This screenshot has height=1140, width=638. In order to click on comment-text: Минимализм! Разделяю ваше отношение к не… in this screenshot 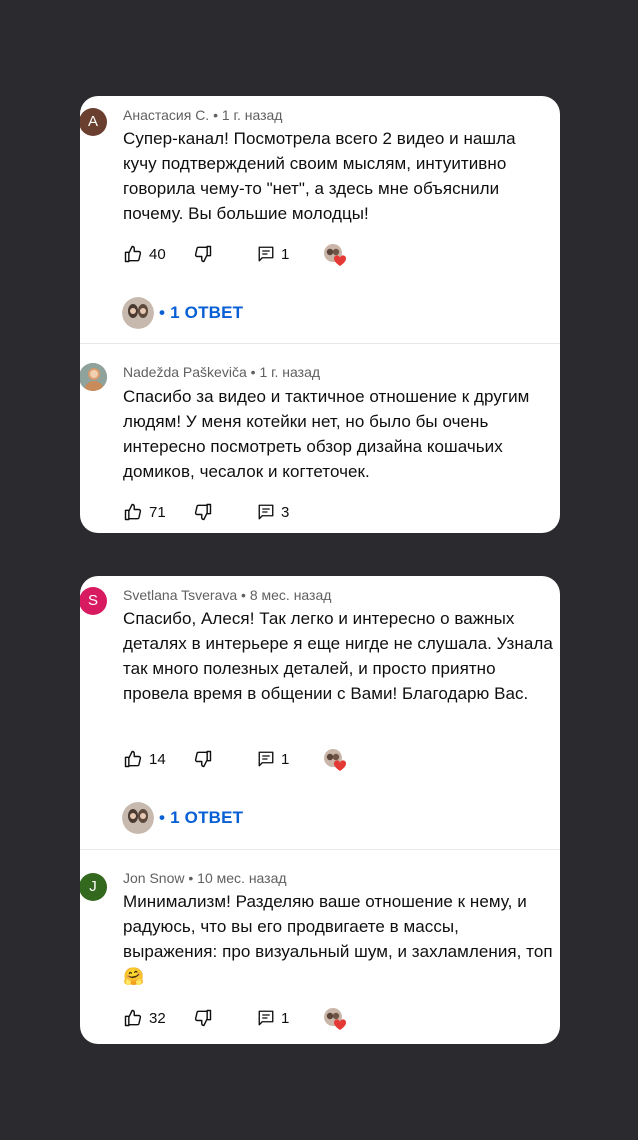, I will do `click(338, 939)`.